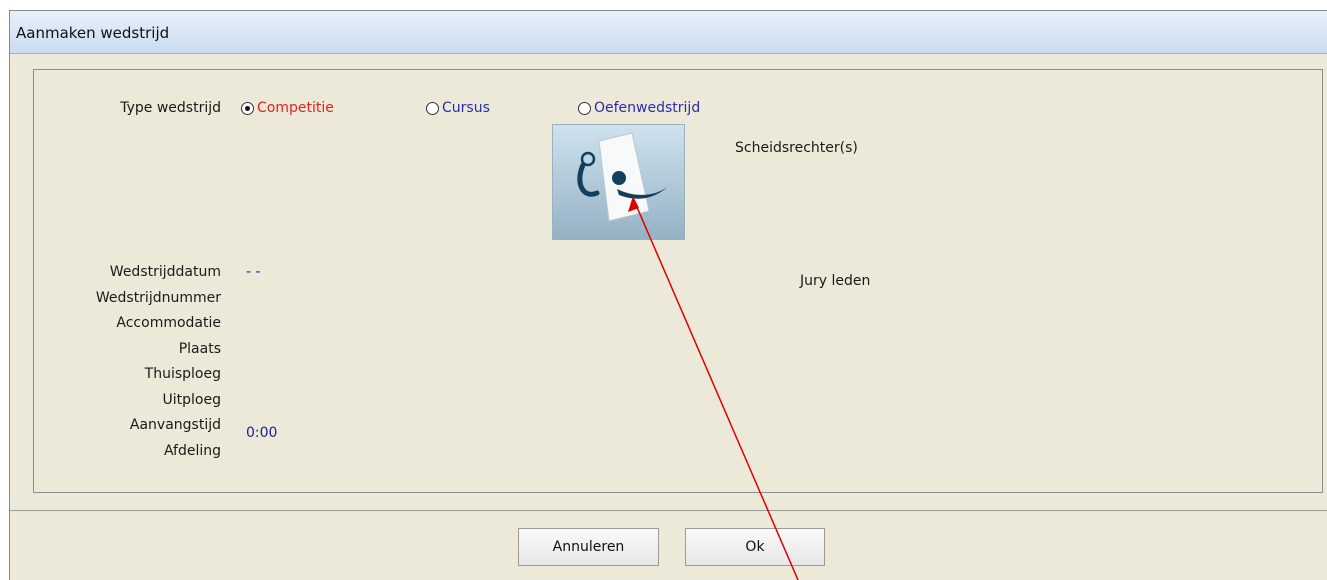 The image size is (1327, 580). Describe the element at coordinates (199, 349) in the screenshot. I see `field-label-plaats: Plaats` at that location.